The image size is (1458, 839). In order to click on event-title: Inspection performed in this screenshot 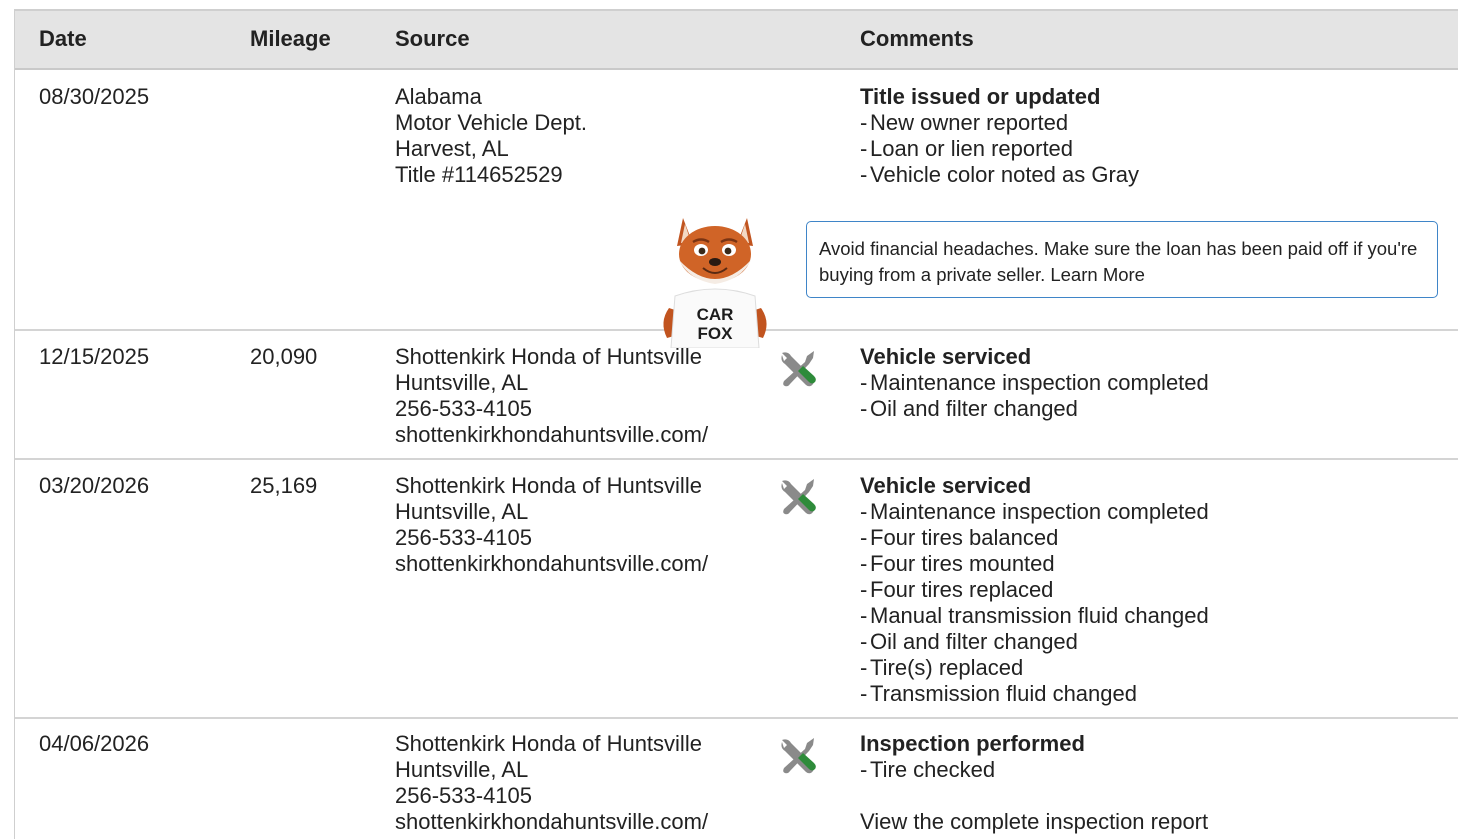, I will do `click(972, 743)`.